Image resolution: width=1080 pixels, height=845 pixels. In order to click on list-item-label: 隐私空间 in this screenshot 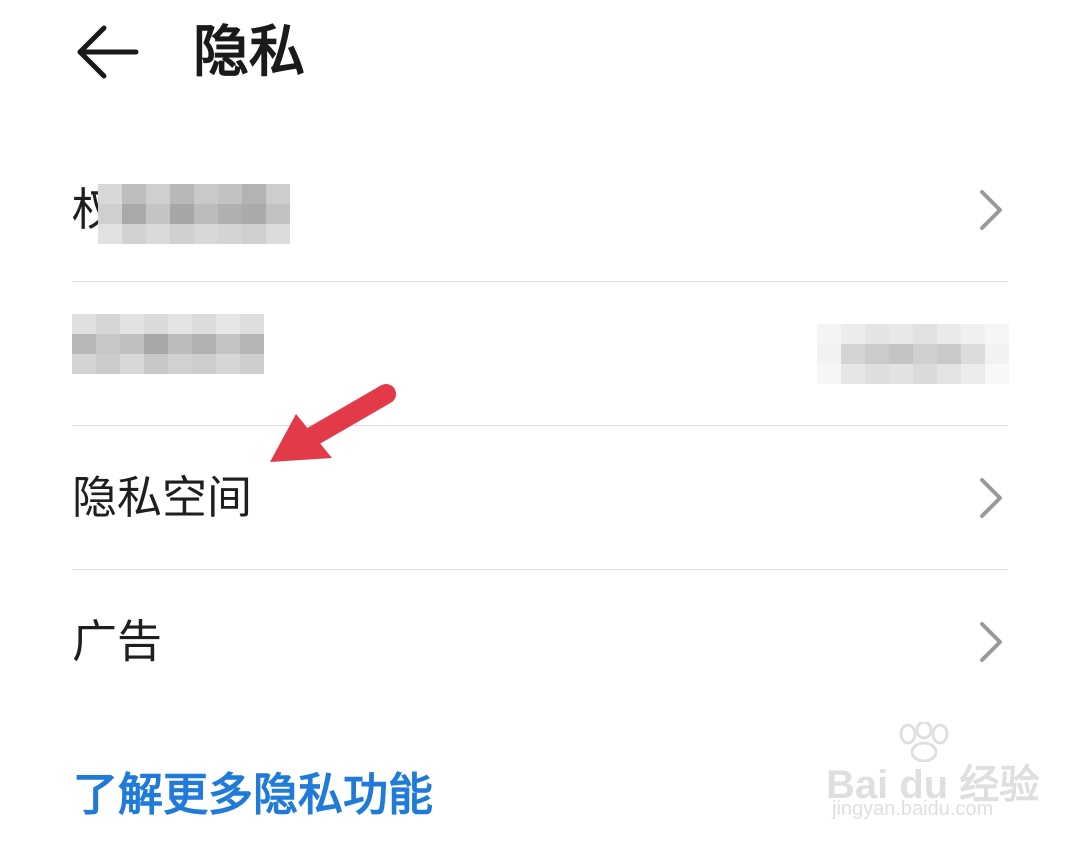, I will do `click(162, 497)`.